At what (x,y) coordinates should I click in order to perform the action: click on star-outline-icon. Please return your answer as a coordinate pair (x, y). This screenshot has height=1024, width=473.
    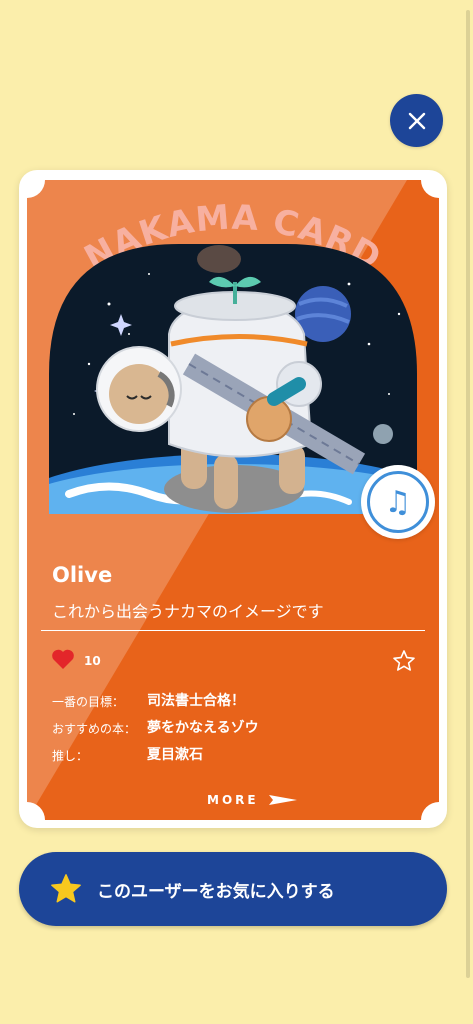
    Looking at the image, I should click on (404, 661).